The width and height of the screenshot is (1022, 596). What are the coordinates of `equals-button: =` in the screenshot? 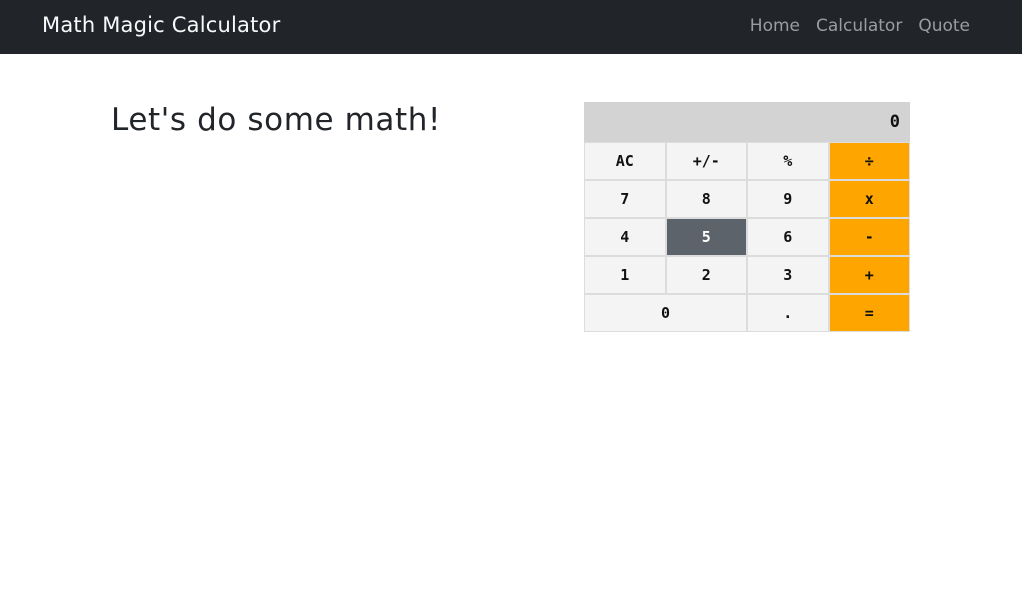 It's located at (869, 313).